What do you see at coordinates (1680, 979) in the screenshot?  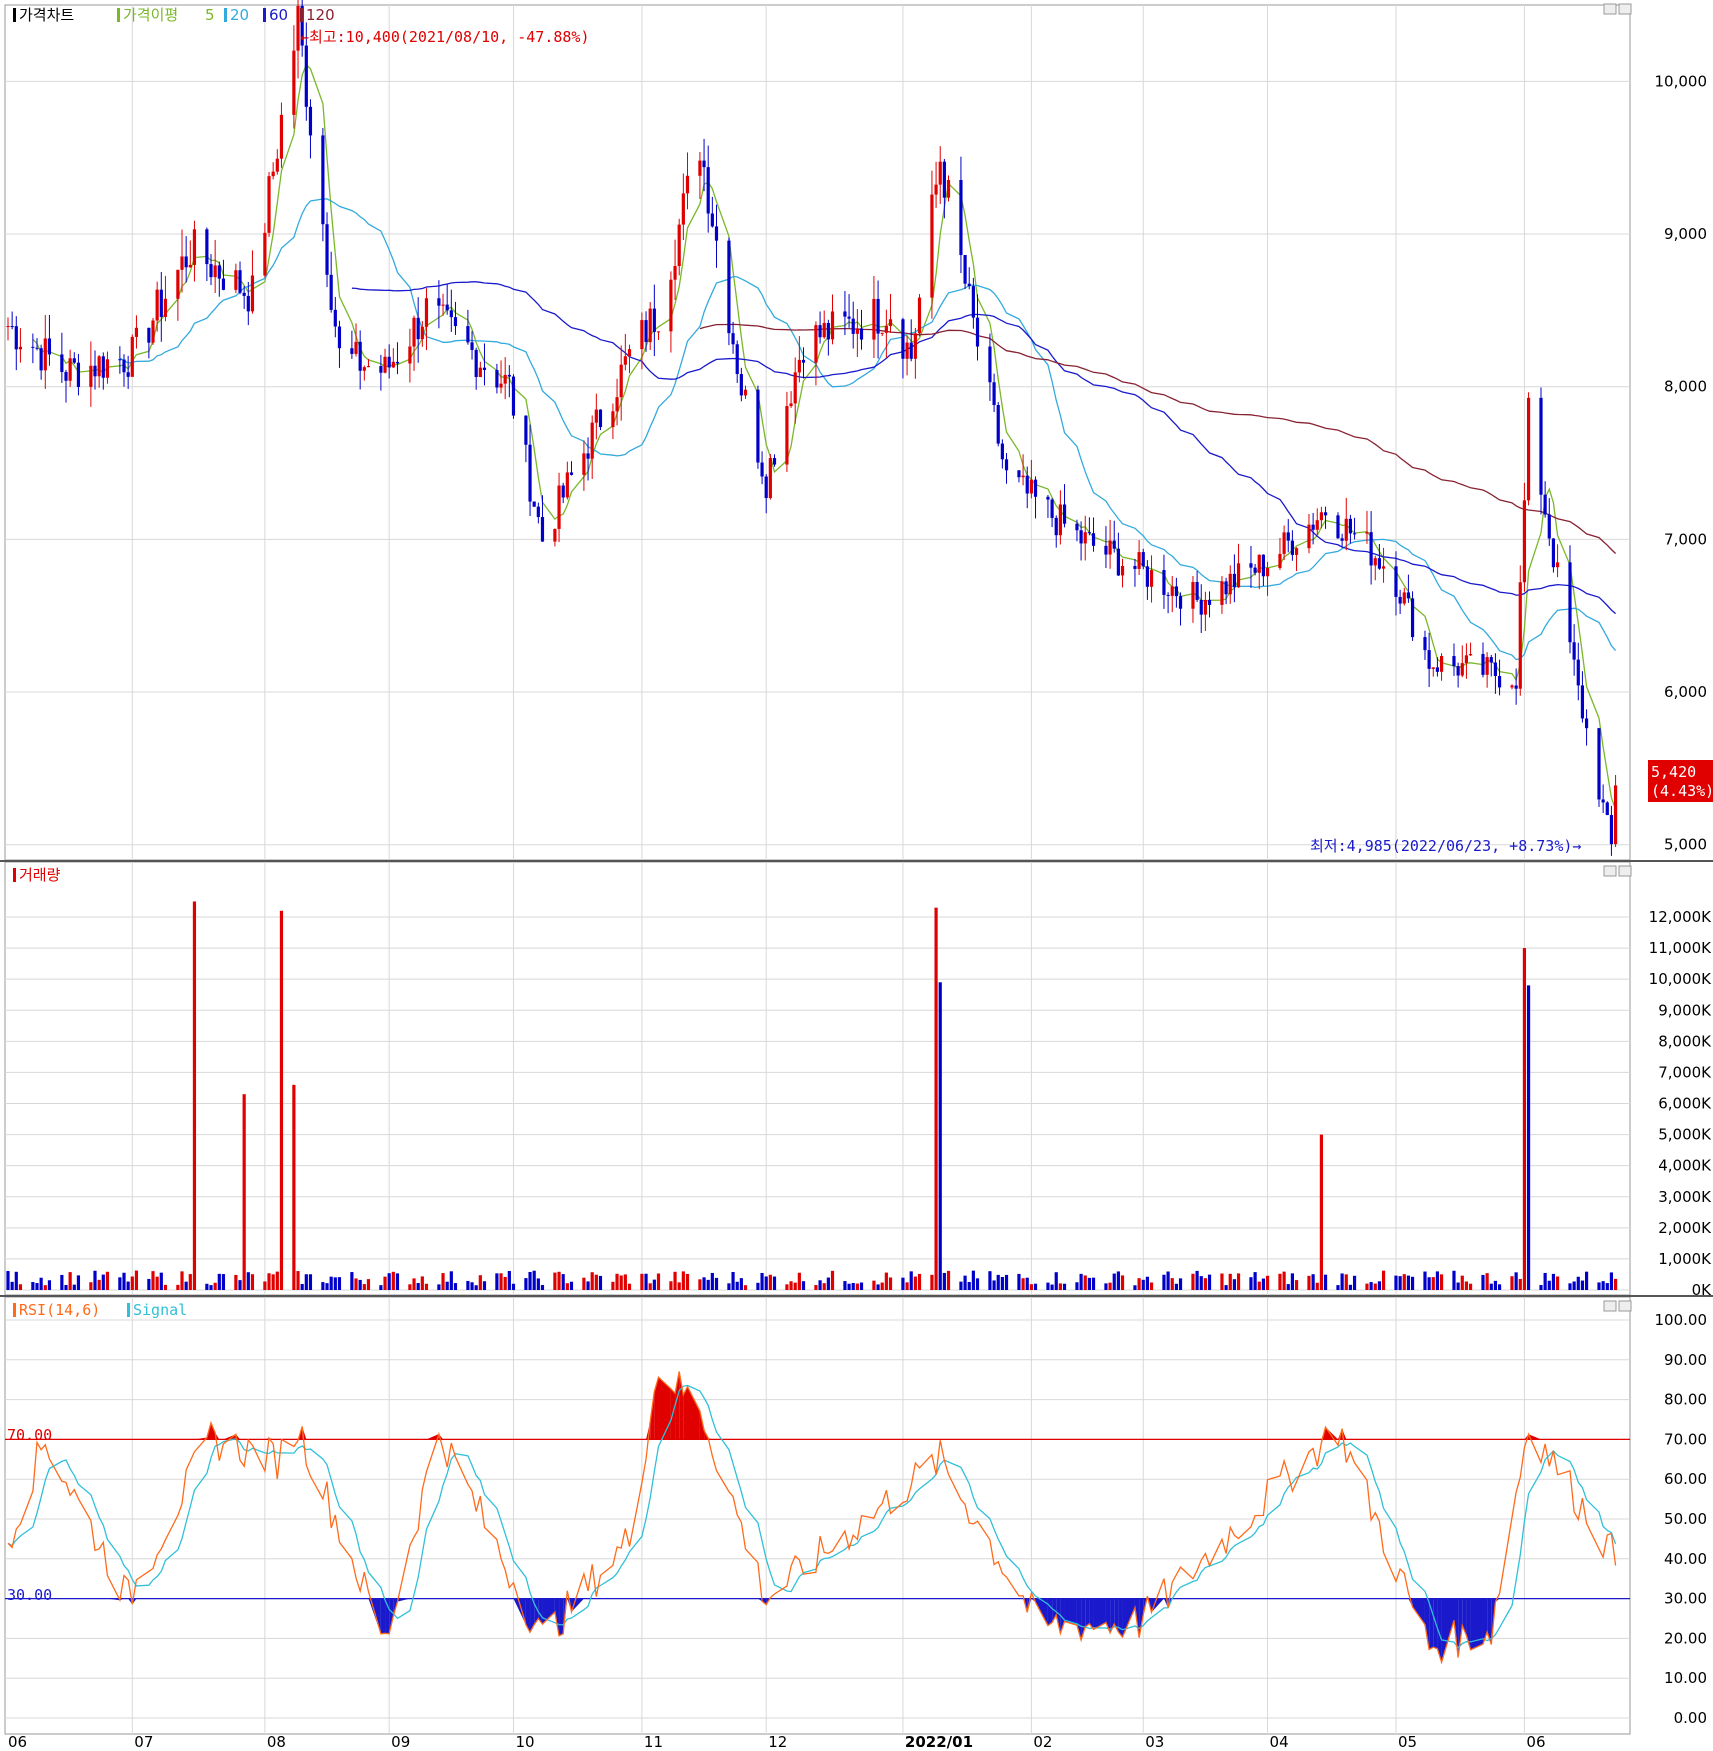 I see `volume-tick-label: 10,000K` at bounding box center [1680, 979].